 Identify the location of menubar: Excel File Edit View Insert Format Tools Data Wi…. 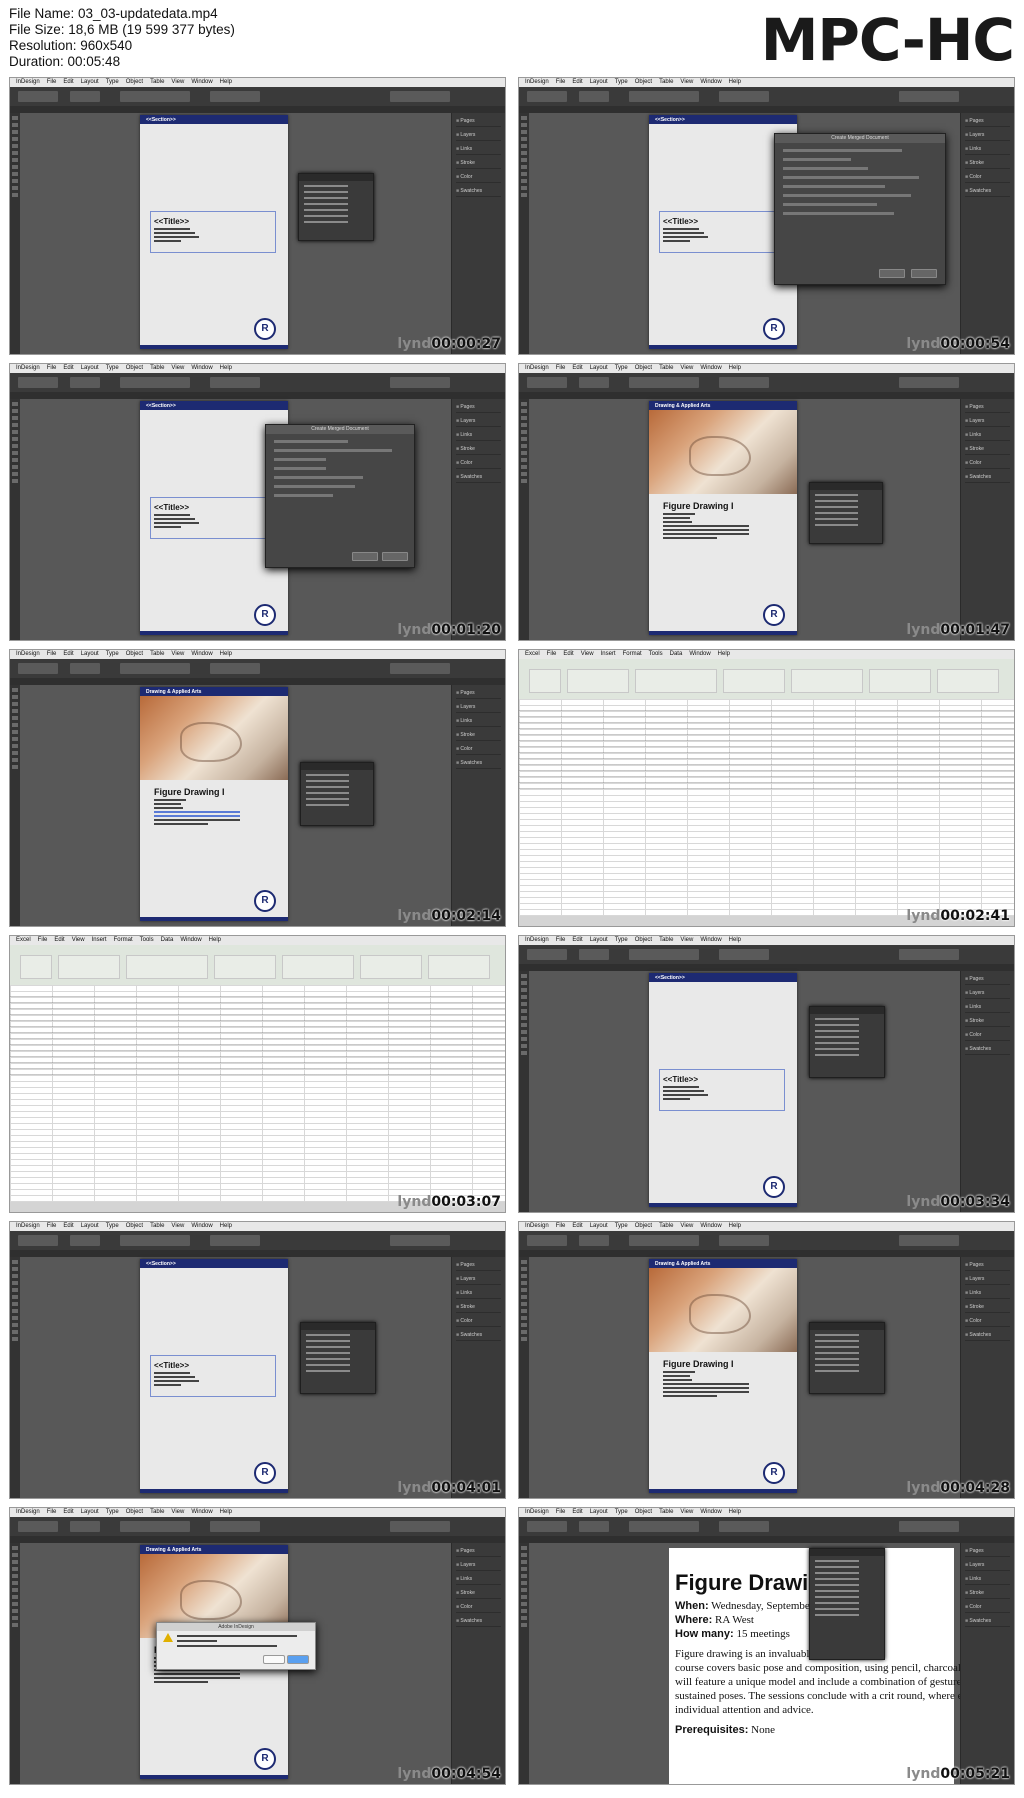
(257, 940).